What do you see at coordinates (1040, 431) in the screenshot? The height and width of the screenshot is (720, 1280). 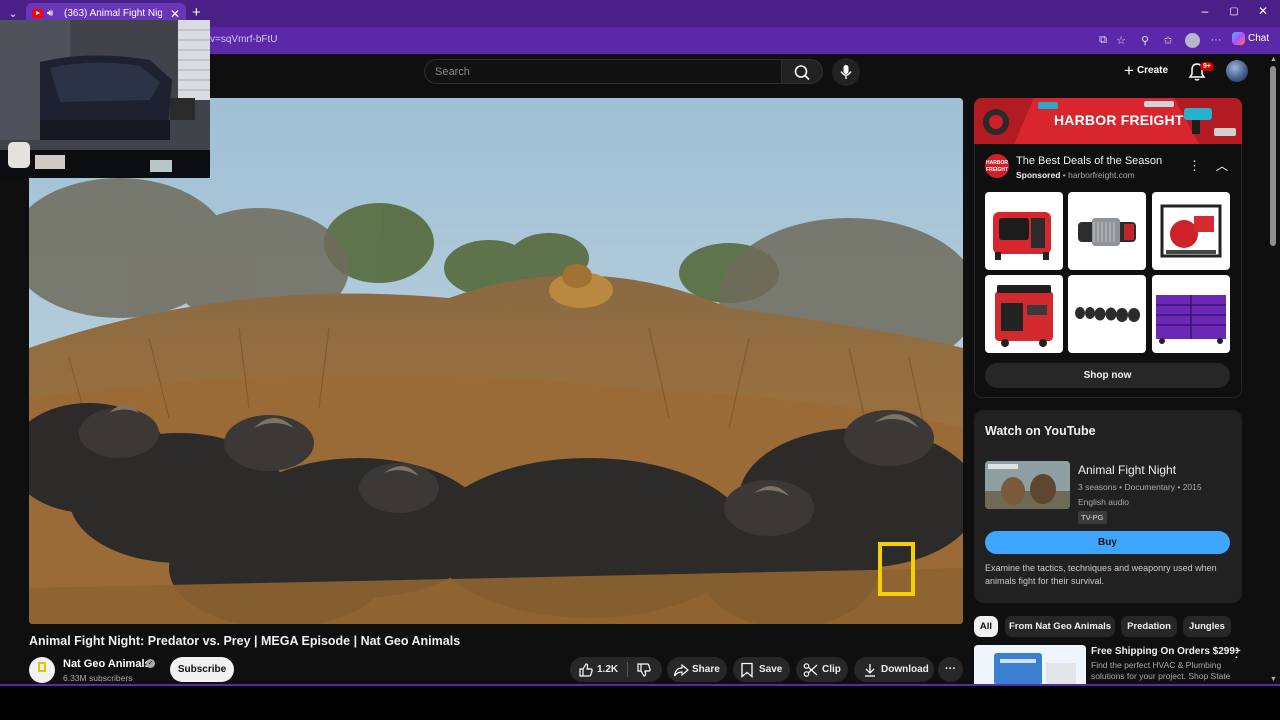 I see `watch-on-youtube-heading: Watch on YouTube` at bounding box center [1040, 431].